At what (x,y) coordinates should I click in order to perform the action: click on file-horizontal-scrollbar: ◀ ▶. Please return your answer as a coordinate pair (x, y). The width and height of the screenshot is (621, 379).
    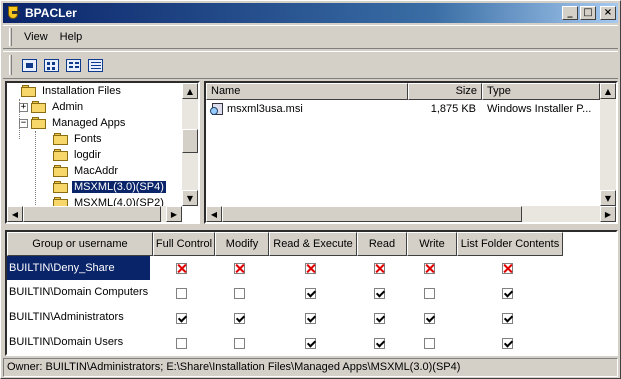
    Looking at the image, I should click on (411, 214).